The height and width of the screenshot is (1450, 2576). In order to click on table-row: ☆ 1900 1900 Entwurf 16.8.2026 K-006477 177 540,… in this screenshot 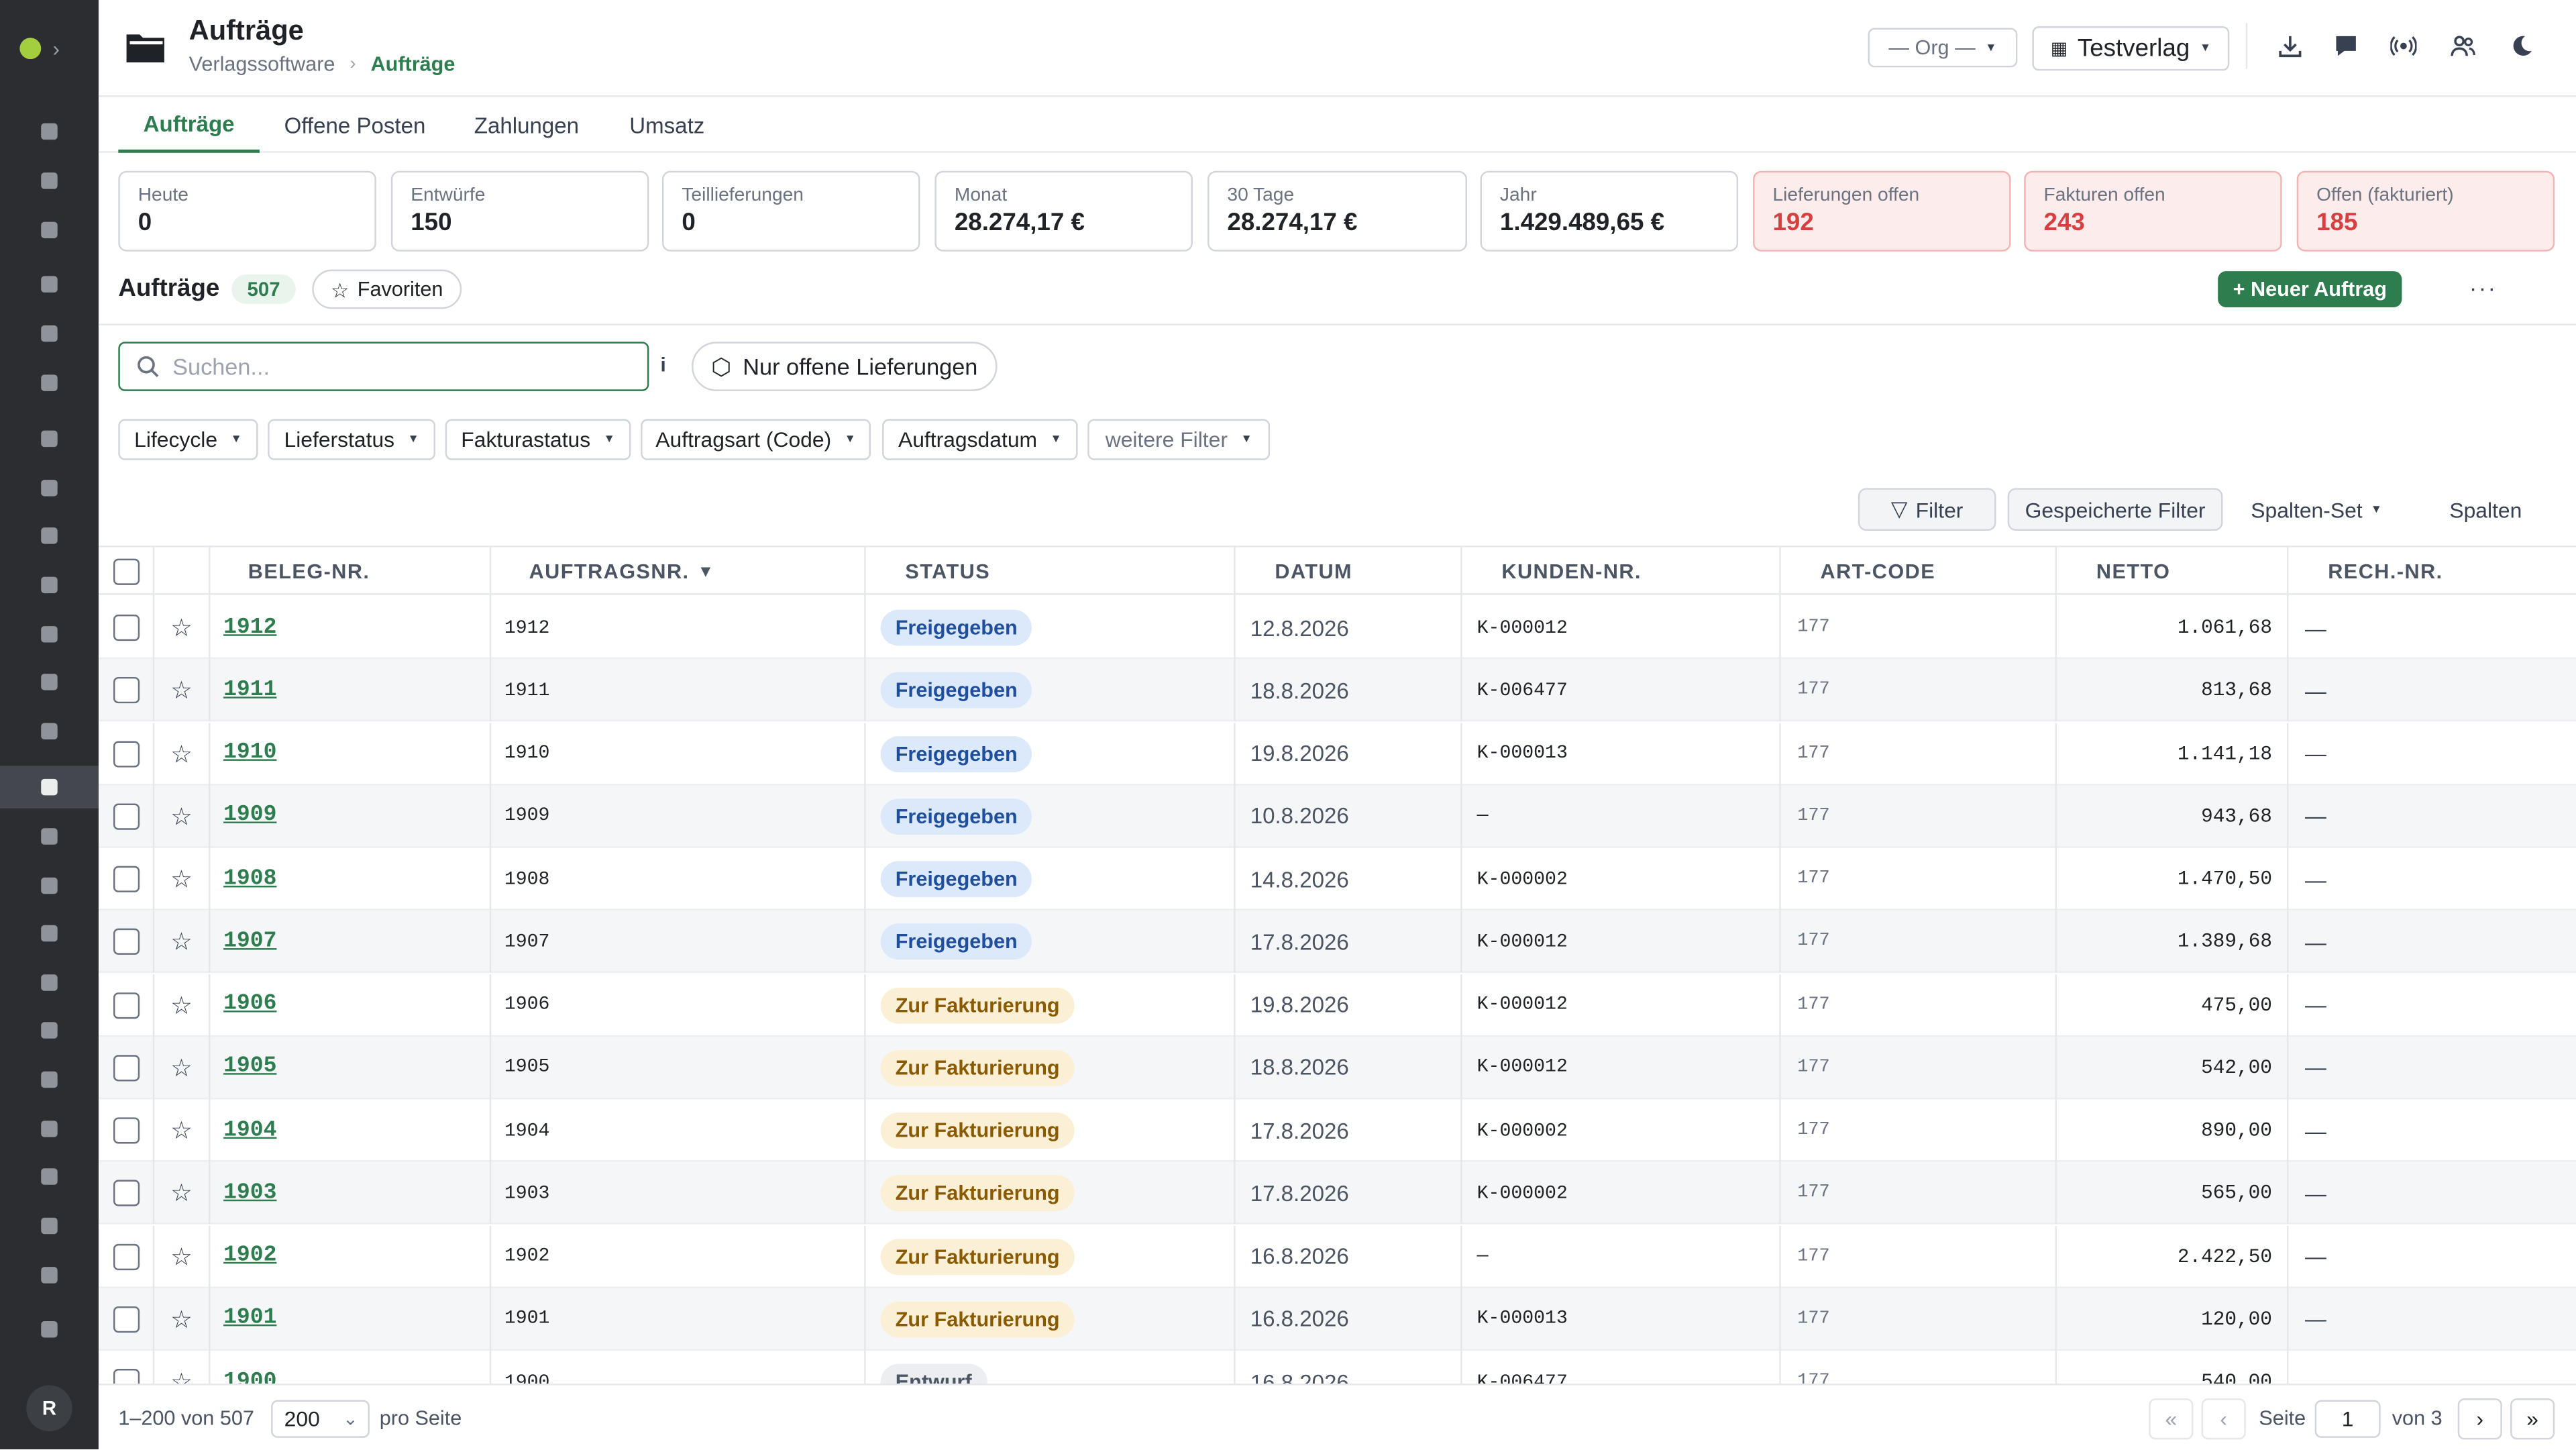, I will do `click(1337, 1367)`.